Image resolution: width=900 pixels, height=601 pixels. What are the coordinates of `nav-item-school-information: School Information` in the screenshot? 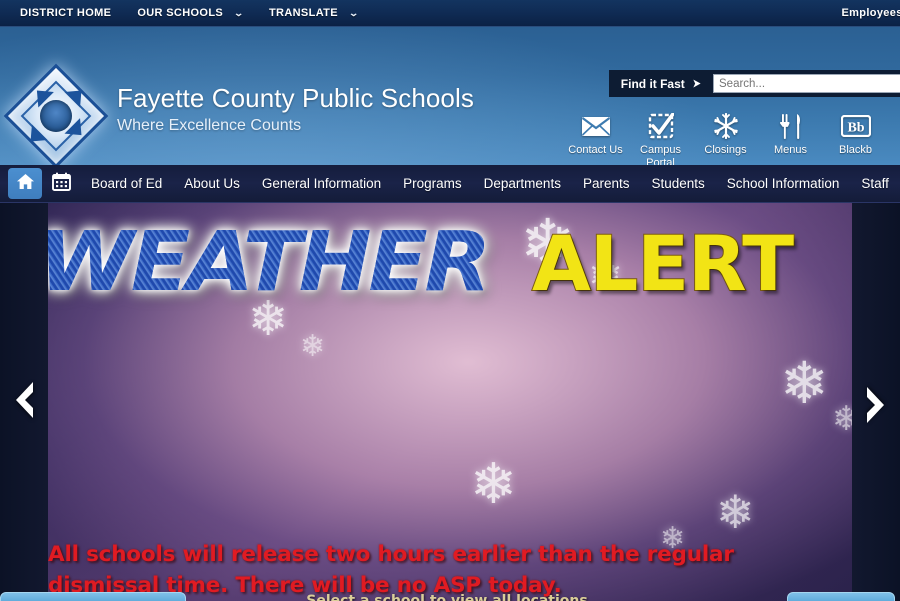 It's located at (783, 183).